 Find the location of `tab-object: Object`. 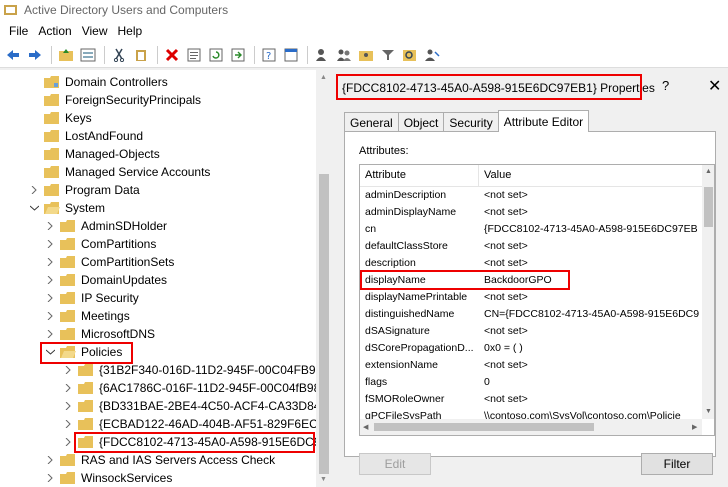

tab-object: Object is located at coordinates (421, 122).